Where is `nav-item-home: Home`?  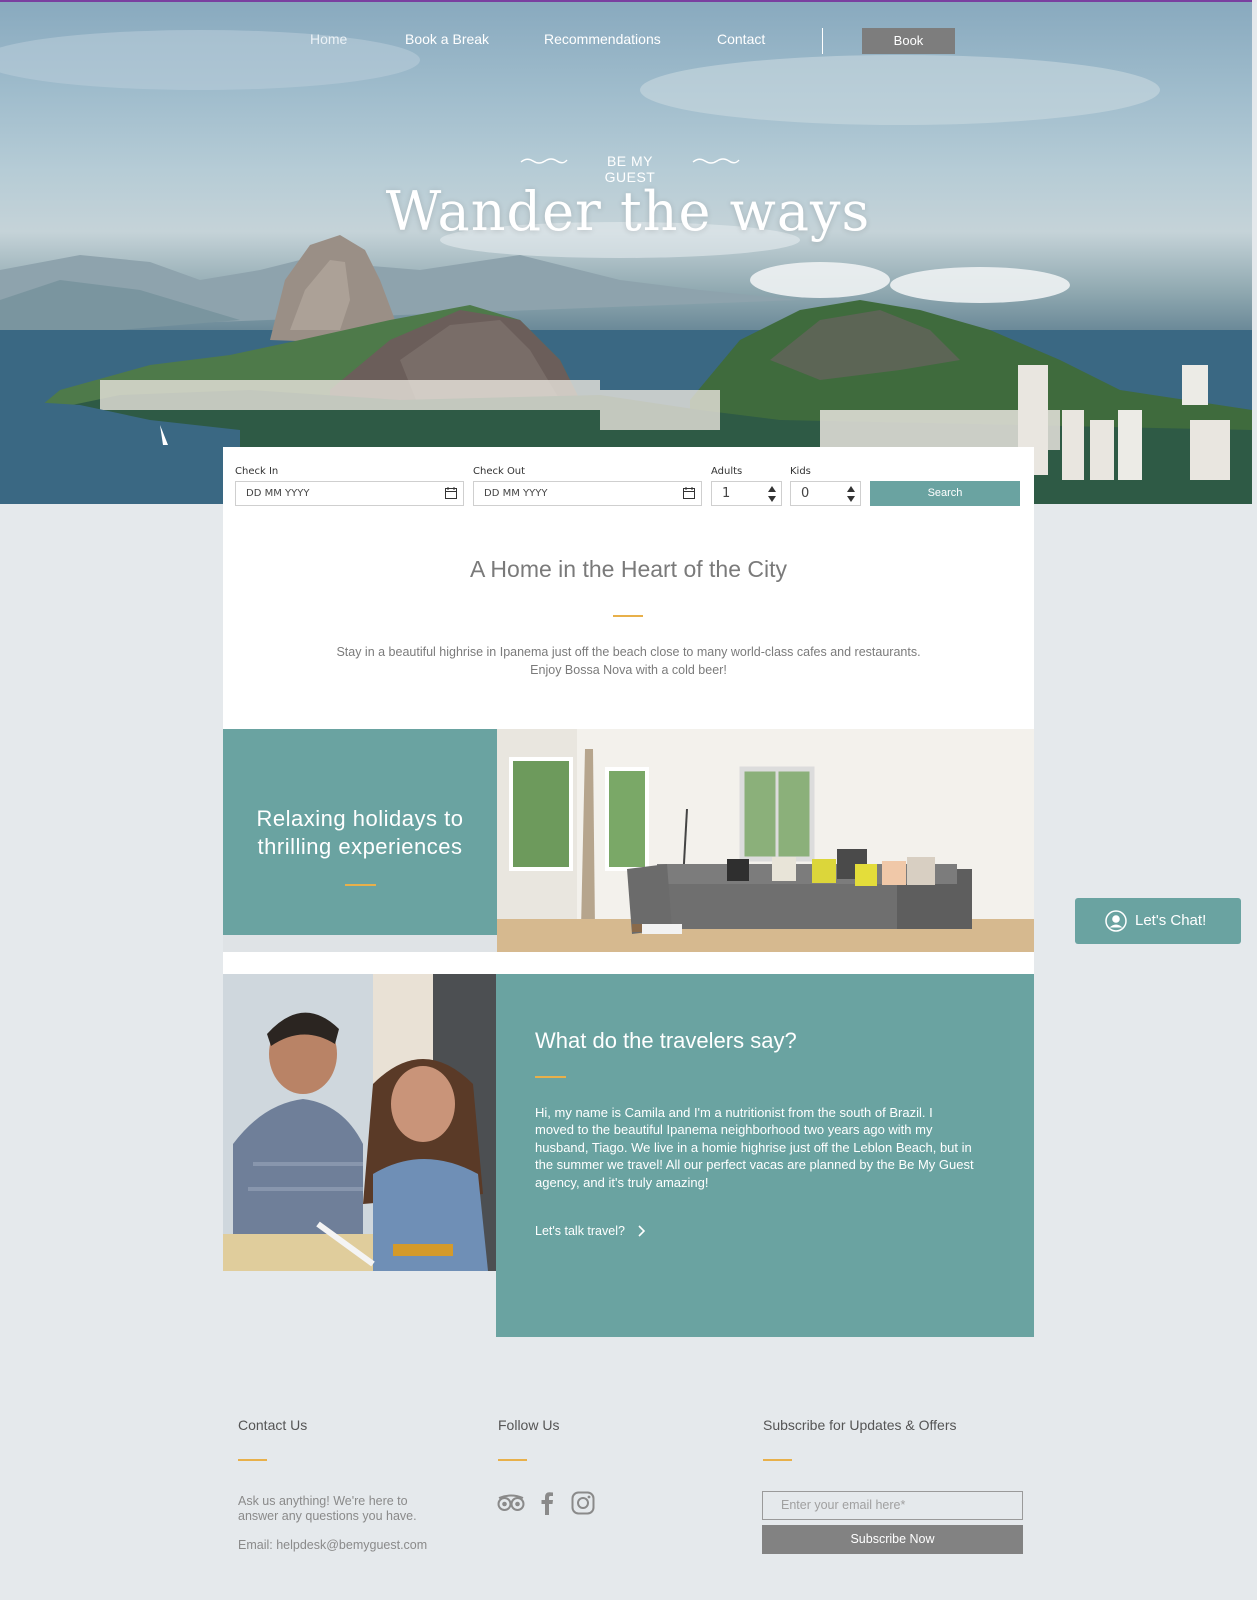 nav-item-home: Home is located at coordinates (328, 39).